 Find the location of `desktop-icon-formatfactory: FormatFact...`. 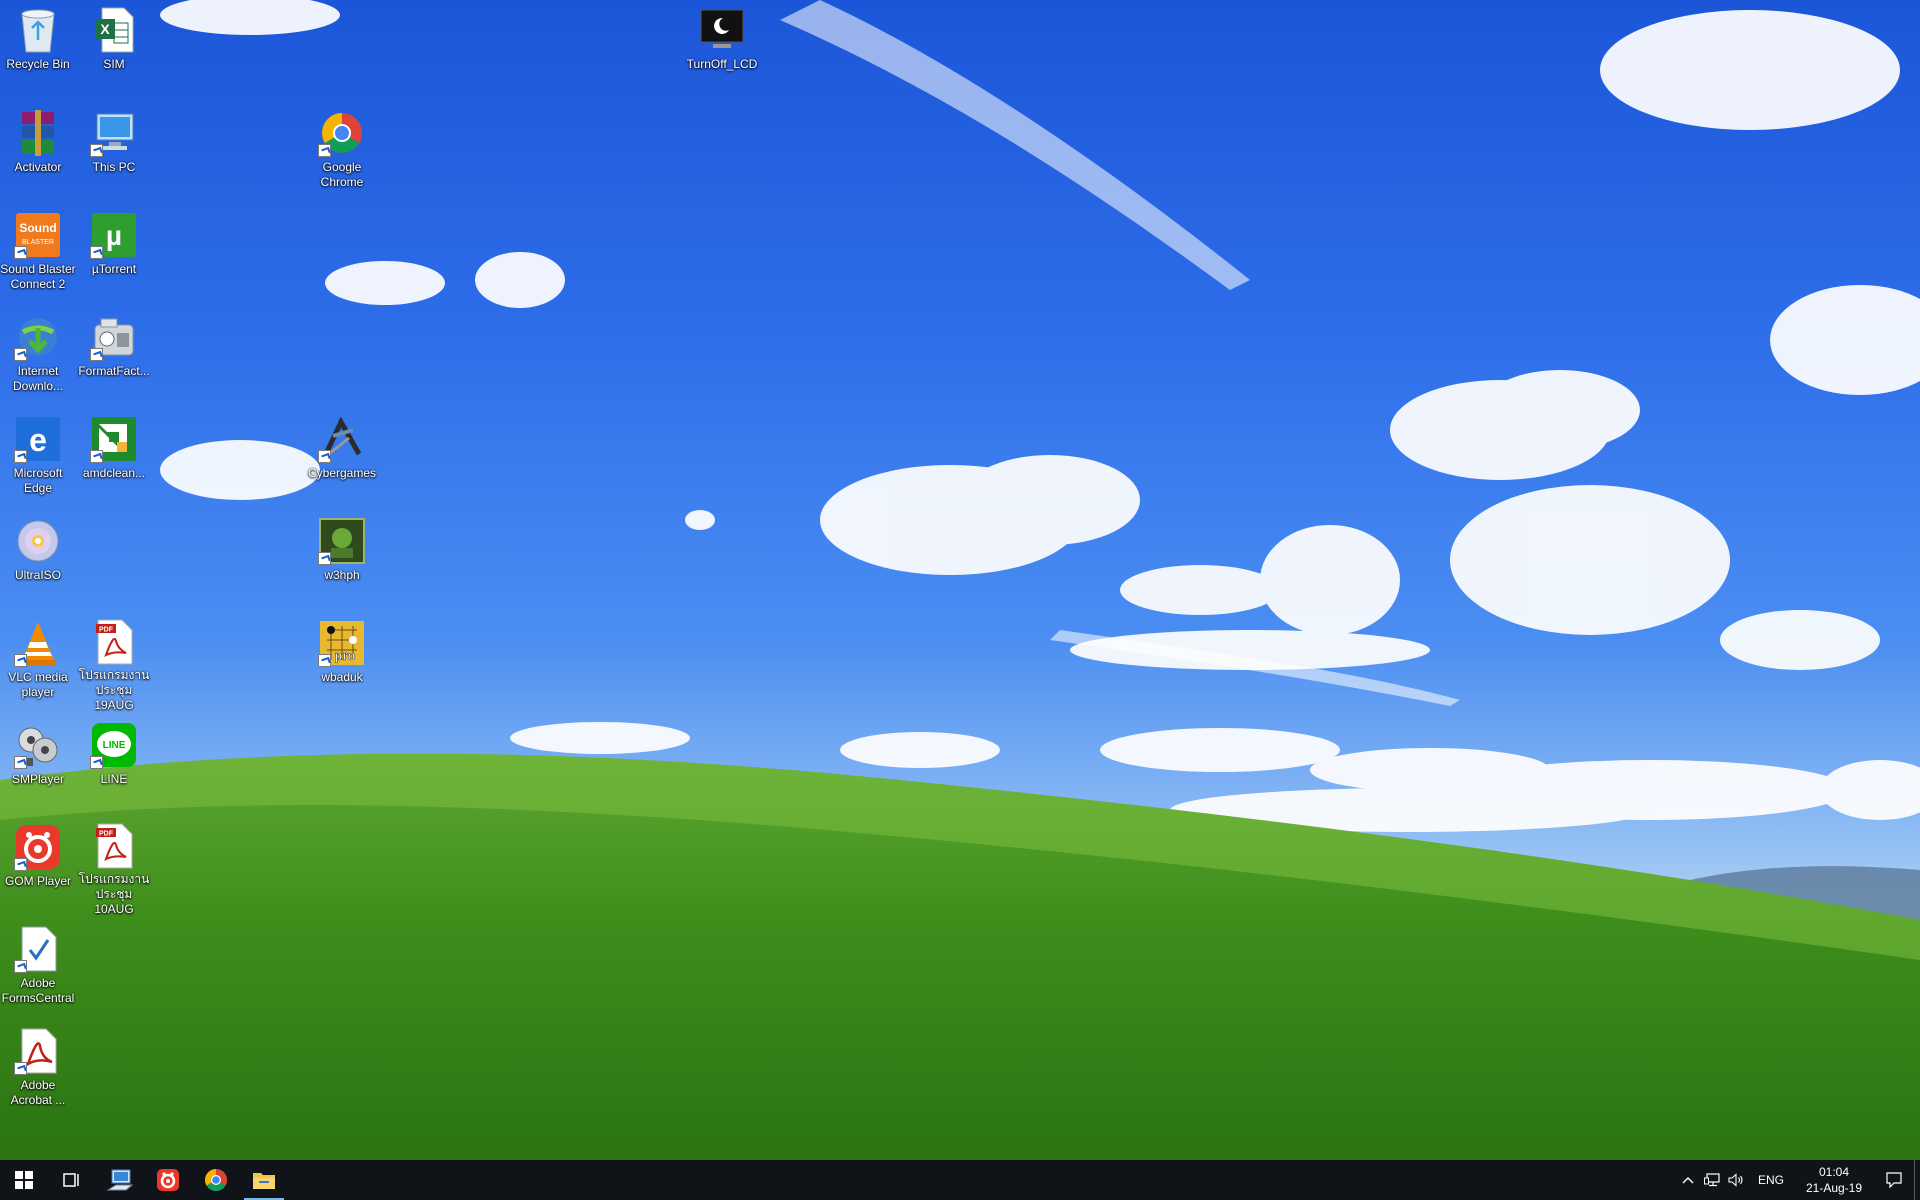

desktop-icon-formatfactory: FormatFact... is located at coordinates (114, 355).